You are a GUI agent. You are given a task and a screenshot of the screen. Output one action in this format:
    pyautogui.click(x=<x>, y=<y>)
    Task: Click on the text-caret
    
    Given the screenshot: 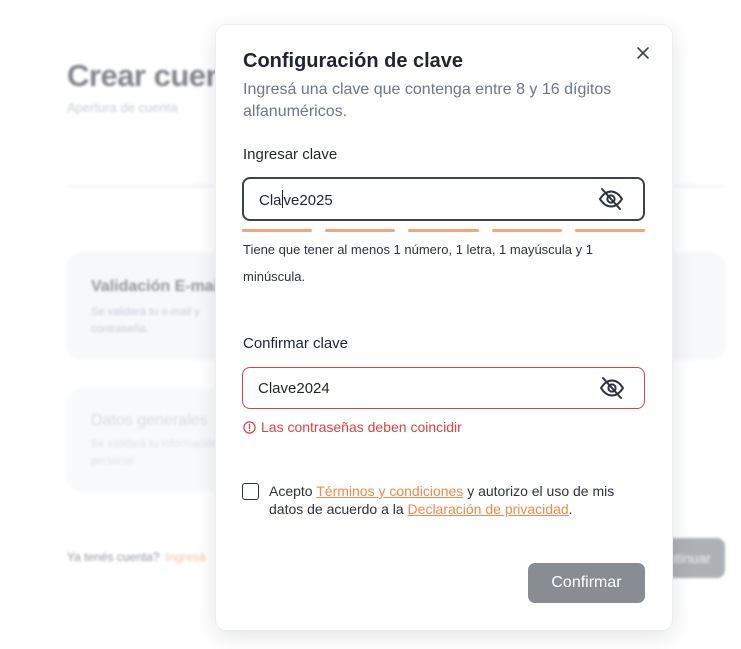 What is the action you would take?
    pyautogui.click(x=282, y=198)
    